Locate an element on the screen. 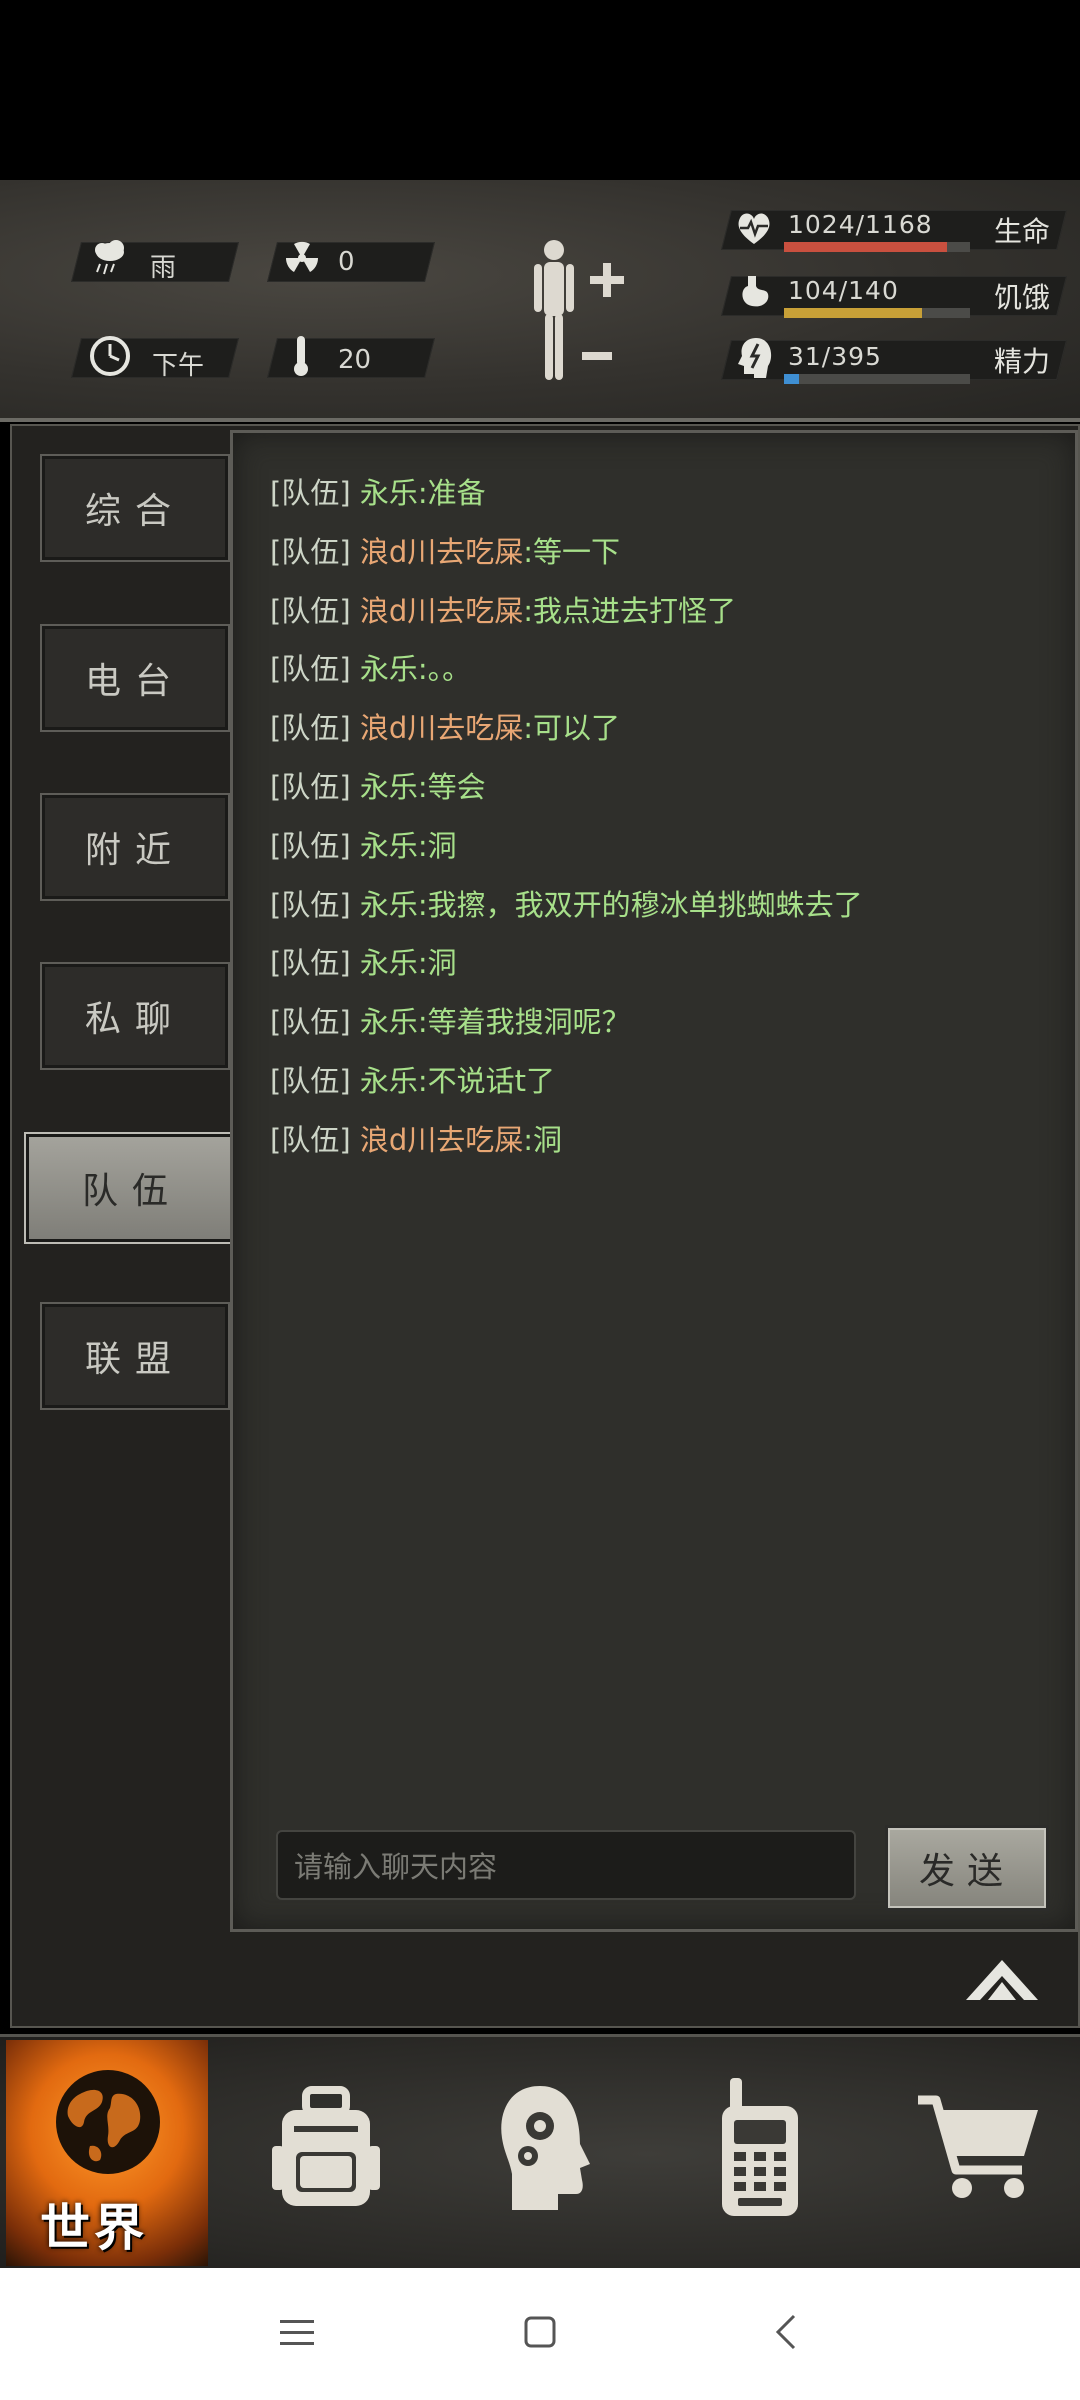 The height and width of the screenshot is (2400, 1080). tab-alliance: 联盟 is located at coordinates (135, 1356).